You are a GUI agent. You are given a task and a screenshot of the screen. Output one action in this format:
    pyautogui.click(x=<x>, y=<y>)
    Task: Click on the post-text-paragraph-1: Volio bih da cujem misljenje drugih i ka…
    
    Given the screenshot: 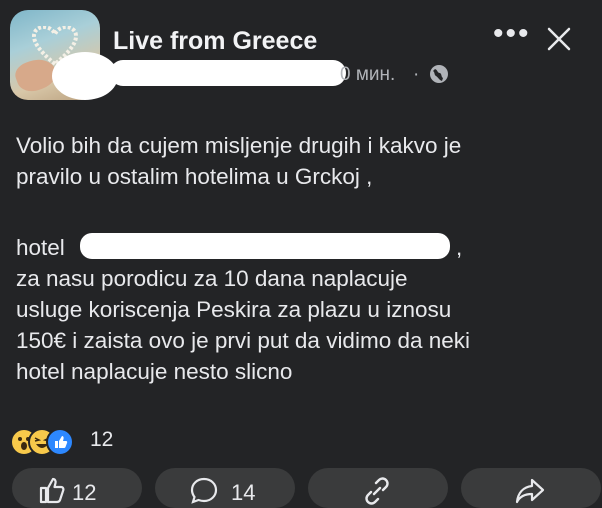 What is the action you would take?
    pyautogui.click(x=239, y=161)
    